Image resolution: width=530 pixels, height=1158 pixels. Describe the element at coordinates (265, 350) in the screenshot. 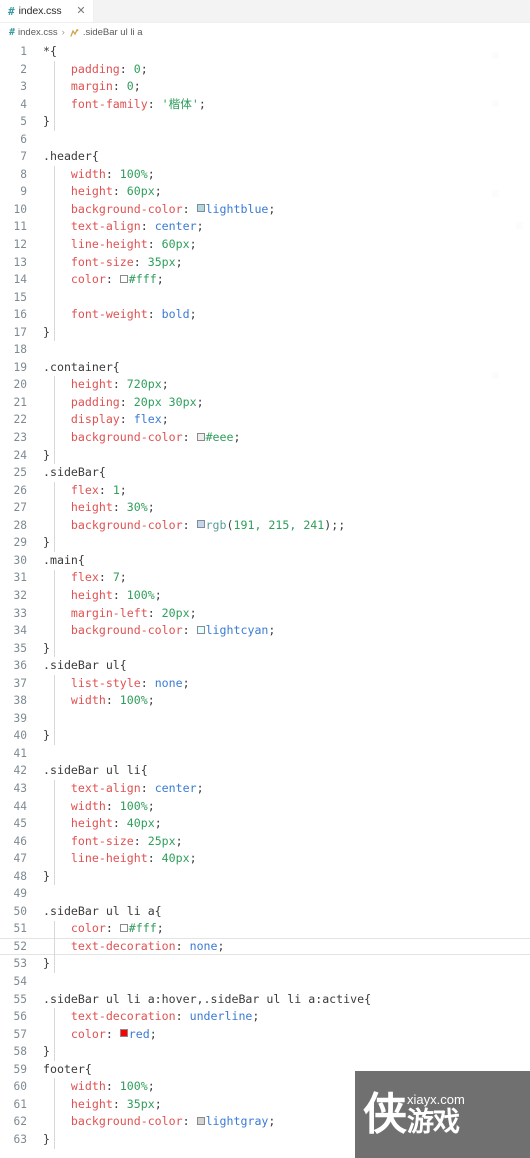

I see `code-line: 18` at that location.